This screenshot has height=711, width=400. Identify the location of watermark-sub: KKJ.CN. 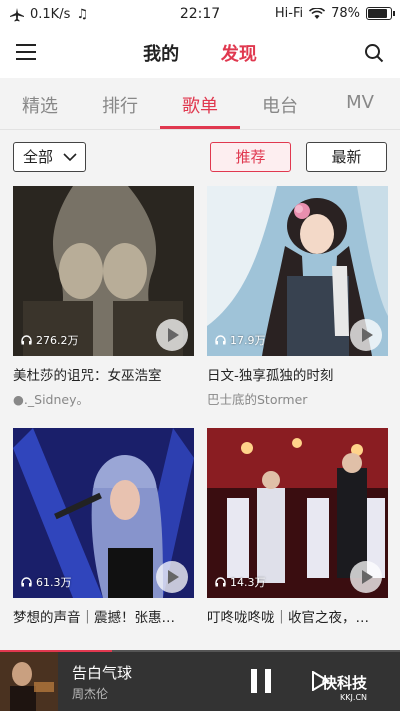
(354, 697).